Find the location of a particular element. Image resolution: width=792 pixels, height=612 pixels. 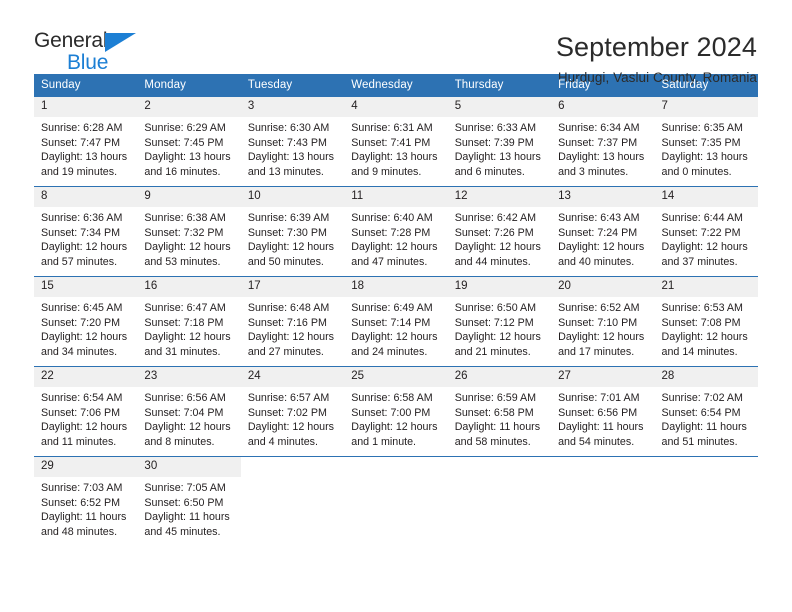

sunrise-text: Sunrise: 6:58 AM is located at coordinates (392, 397).